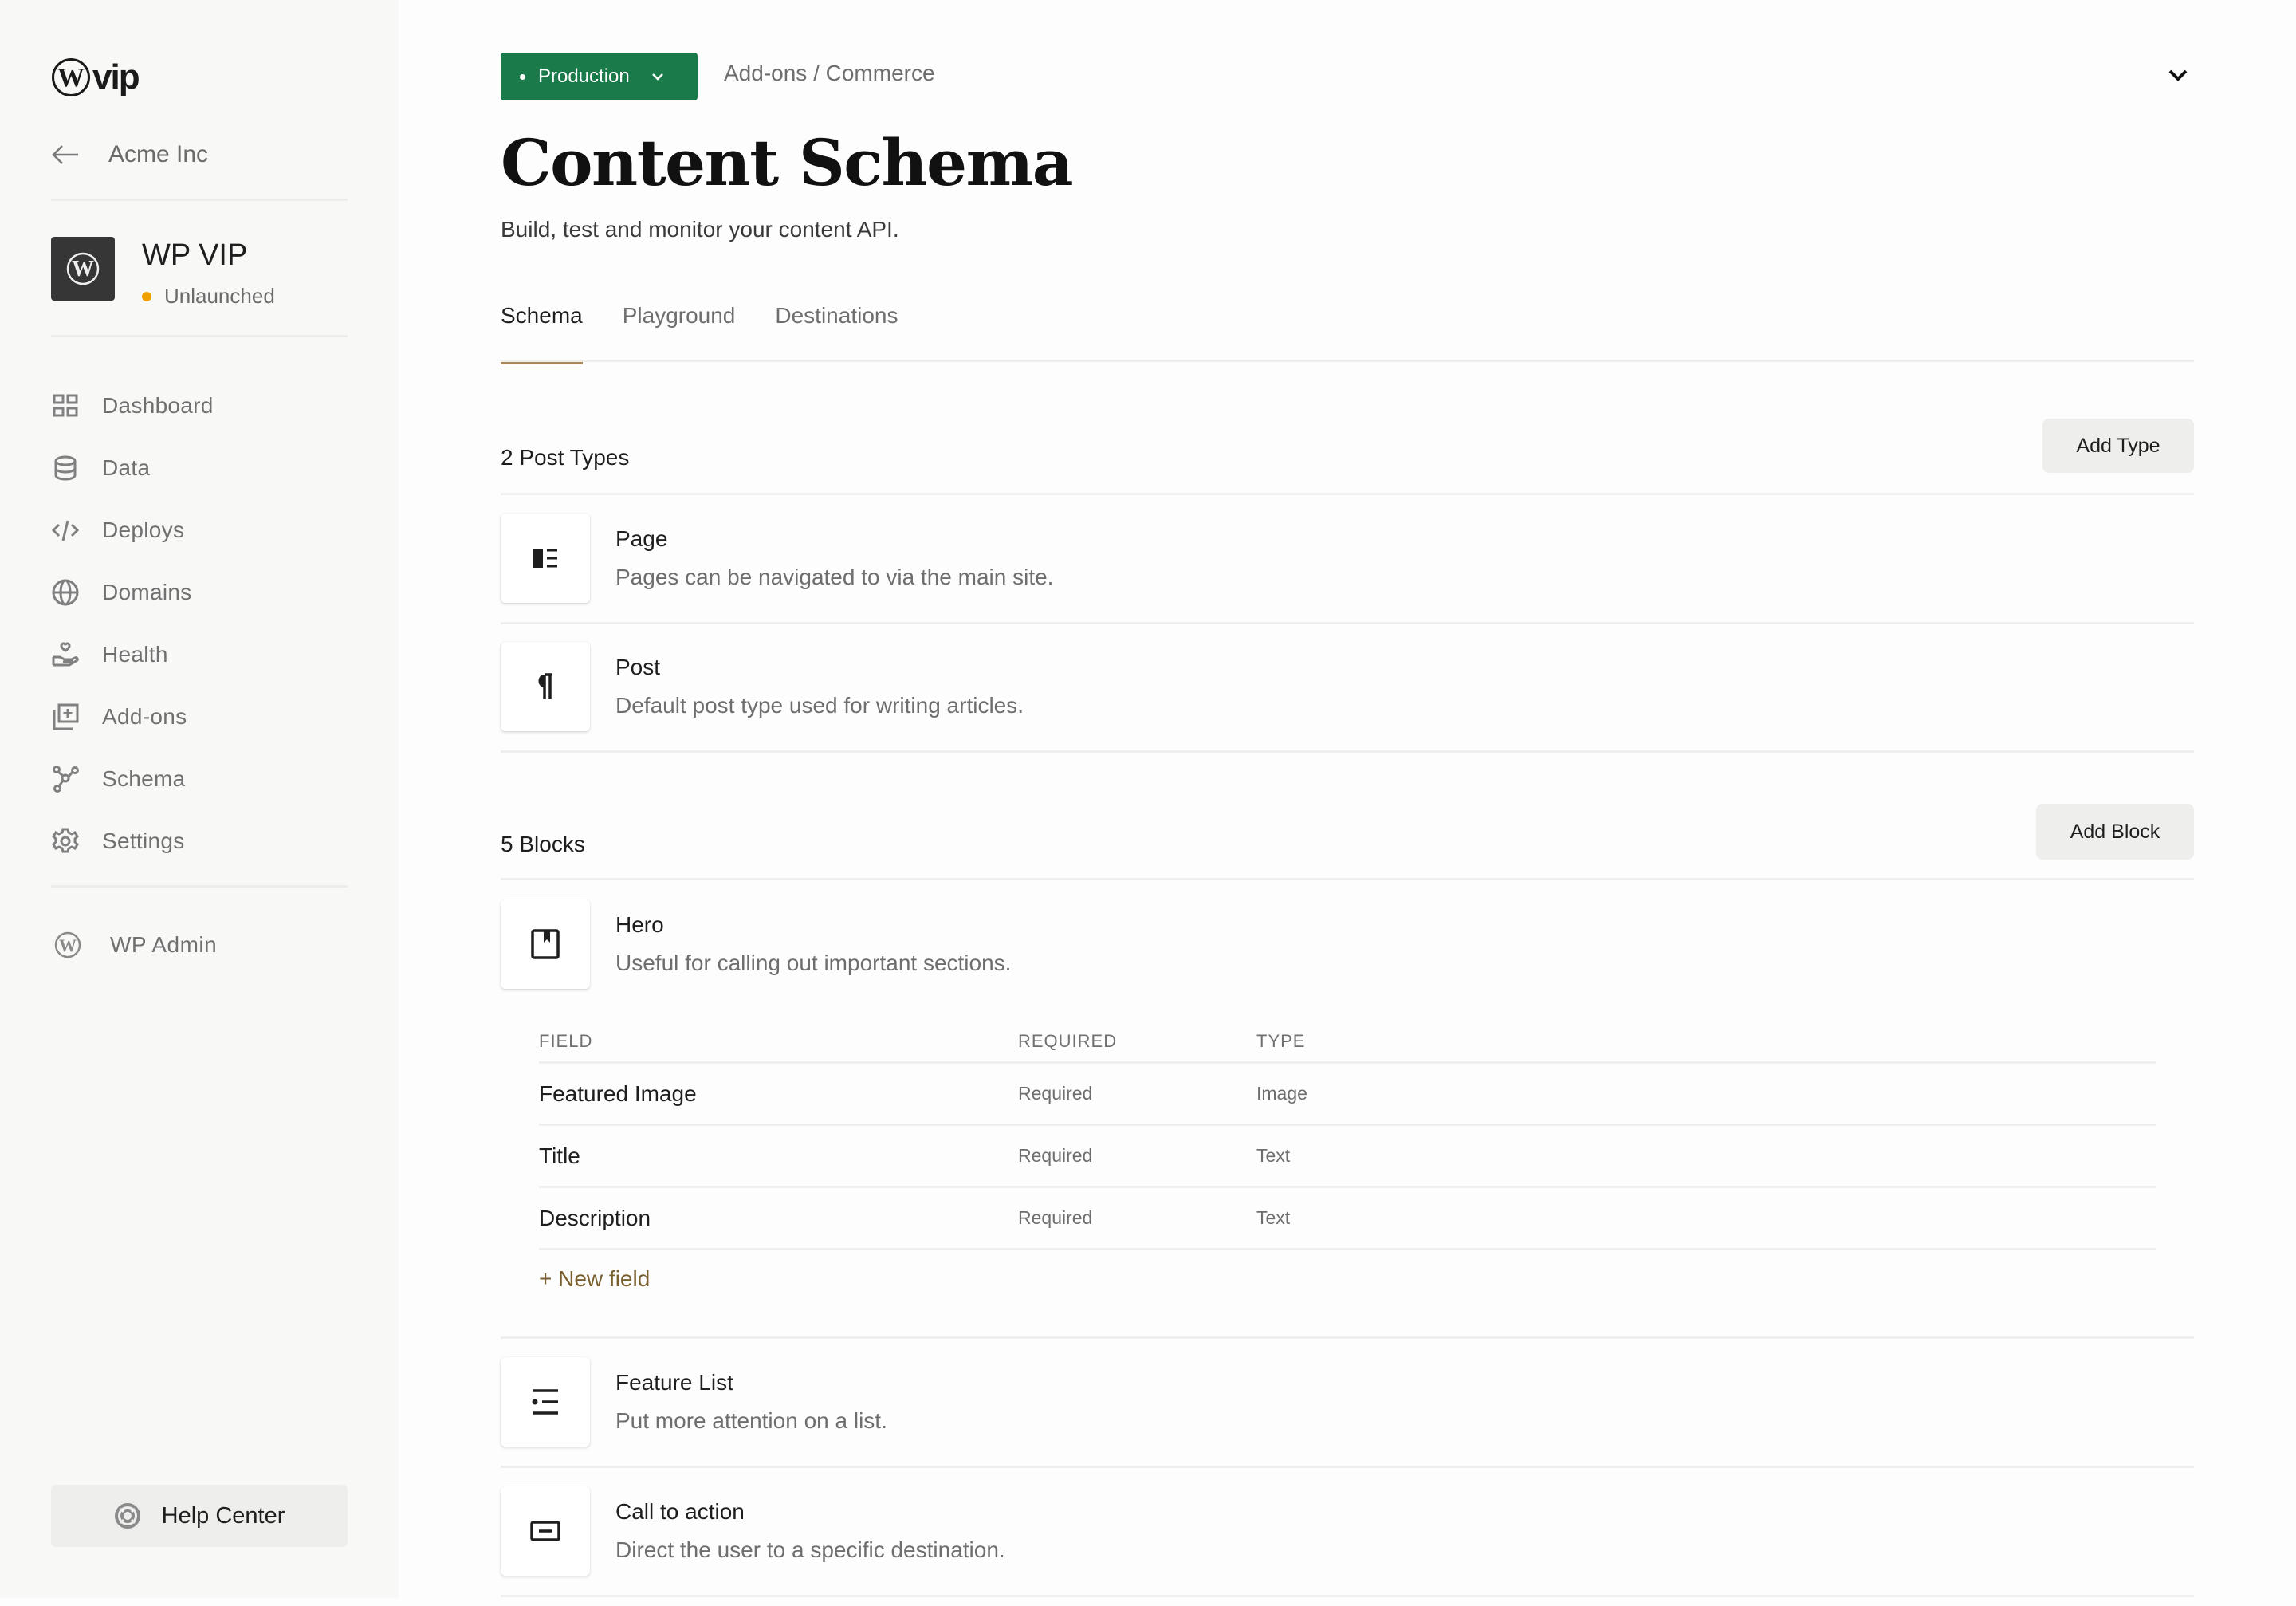 The height and width of the screenshot is (1606, 2296). Describe the element at coordinates (65, 592) in the screenshot. I see `globe-icon` at that location.